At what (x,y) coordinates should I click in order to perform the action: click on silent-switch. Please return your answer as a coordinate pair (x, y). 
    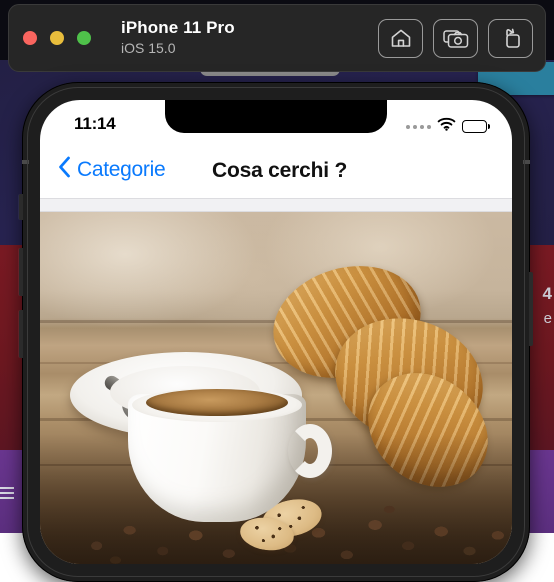
    Looking at the image, I should click on (21, 207).